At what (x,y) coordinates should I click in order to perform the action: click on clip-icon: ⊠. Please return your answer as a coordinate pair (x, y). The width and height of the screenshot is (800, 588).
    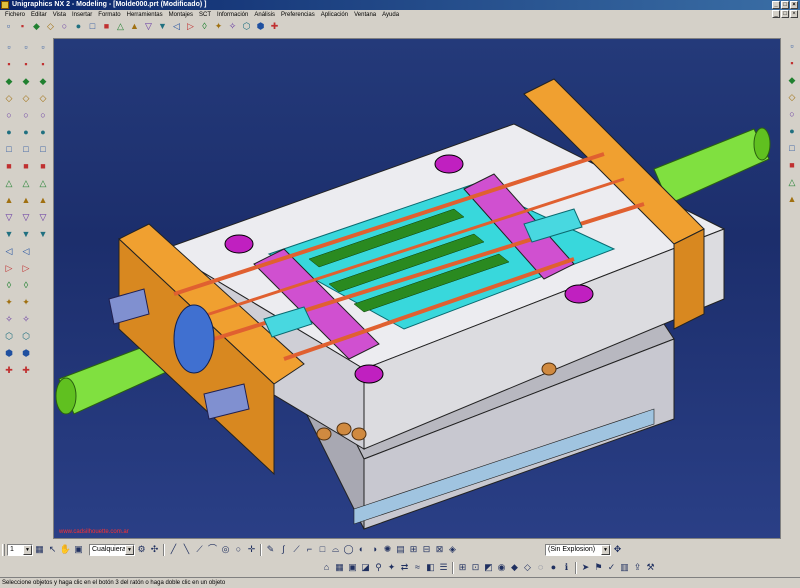
    Looking at the image, I should click on (439, 549).